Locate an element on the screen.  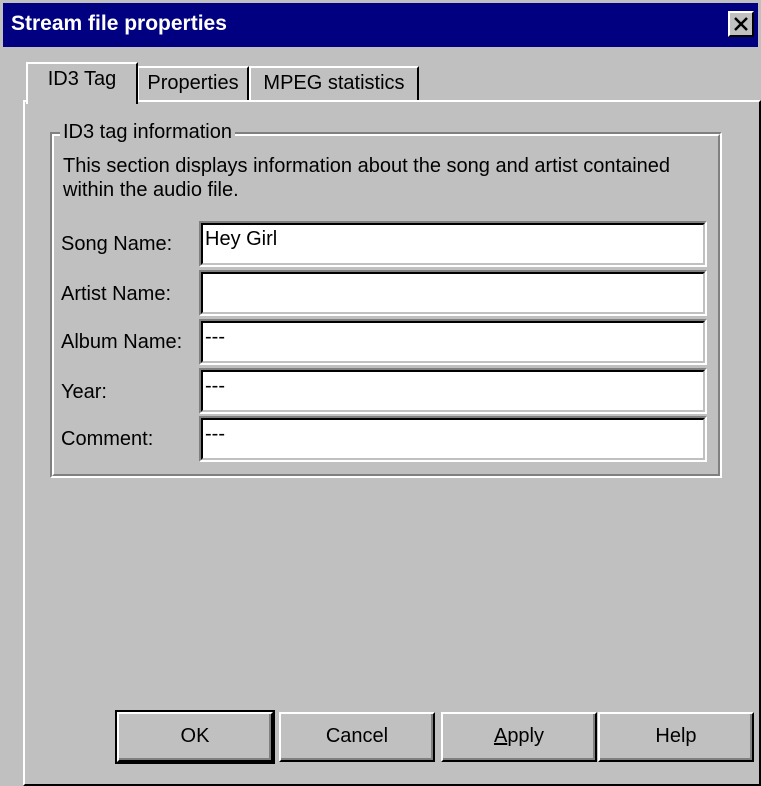
help-button: Help is located at coordinates (676, 737).